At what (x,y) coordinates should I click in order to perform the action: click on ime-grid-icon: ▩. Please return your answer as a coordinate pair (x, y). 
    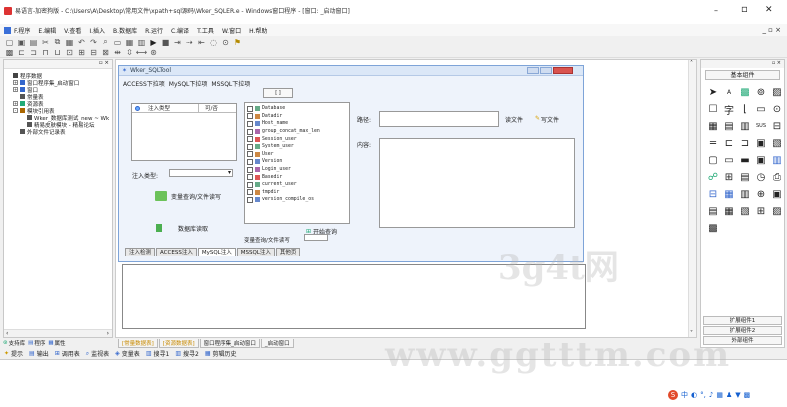
    Looking at the image, I should click on (747, 395).